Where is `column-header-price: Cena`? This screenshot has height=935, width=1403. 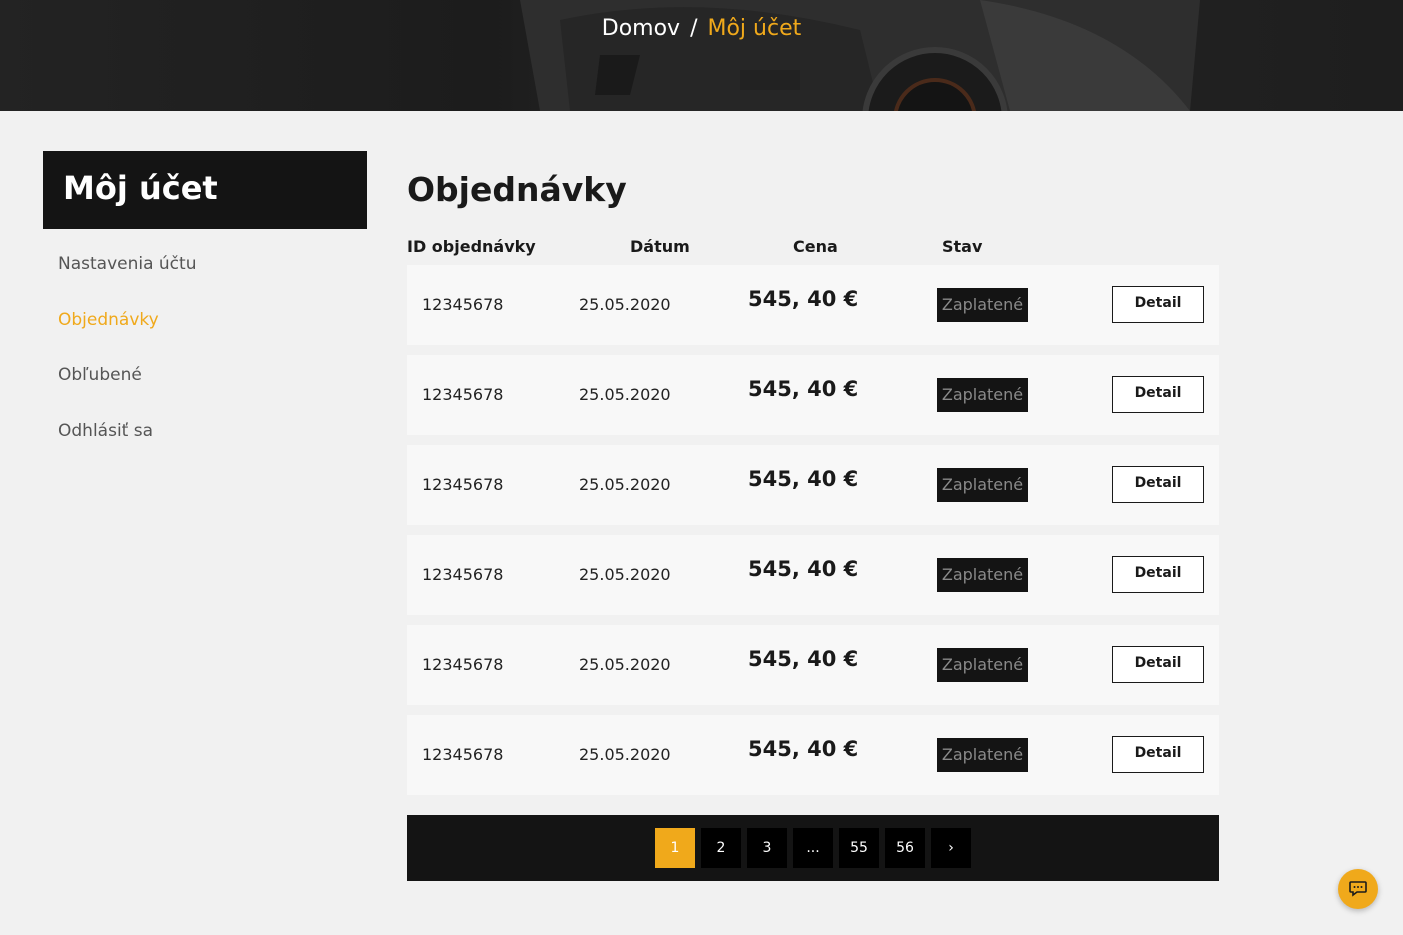
column-header-price: Cena is located at coordinates (815, 246).